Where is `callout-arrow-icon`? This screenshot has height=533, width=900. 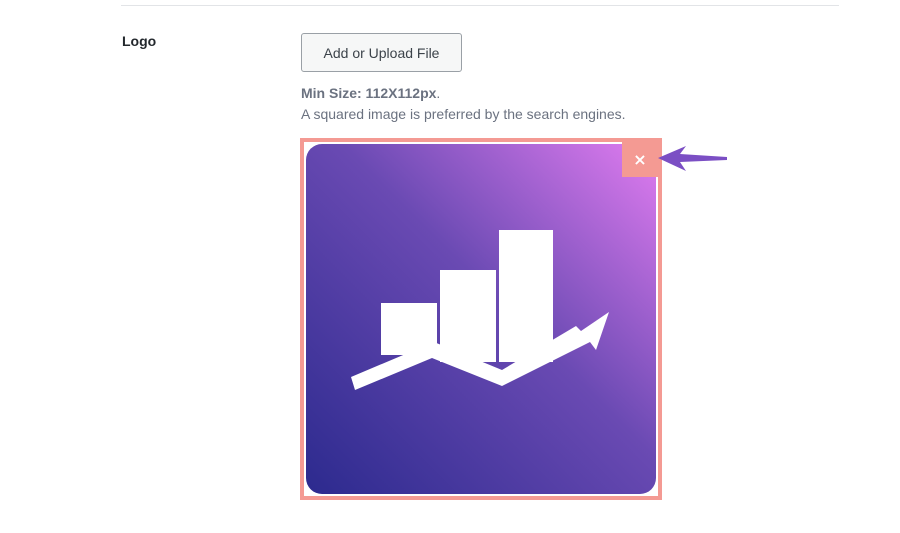 callout-arrow-icon is located at coordinates (692, 158).